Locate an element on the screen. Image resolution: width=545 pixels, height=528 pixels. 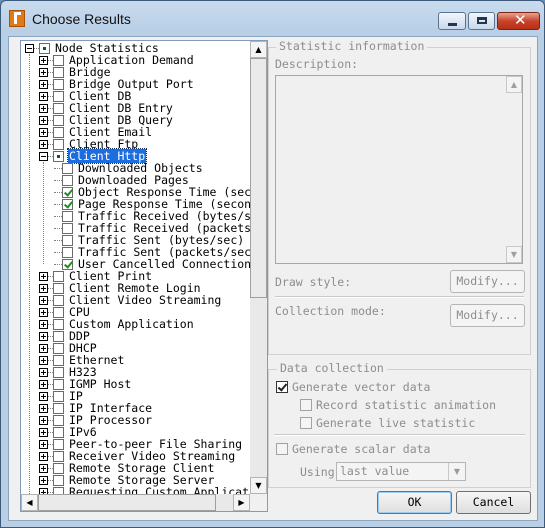
description-scrollbar: ▲ ▼ is located at coordinates (514, 169).